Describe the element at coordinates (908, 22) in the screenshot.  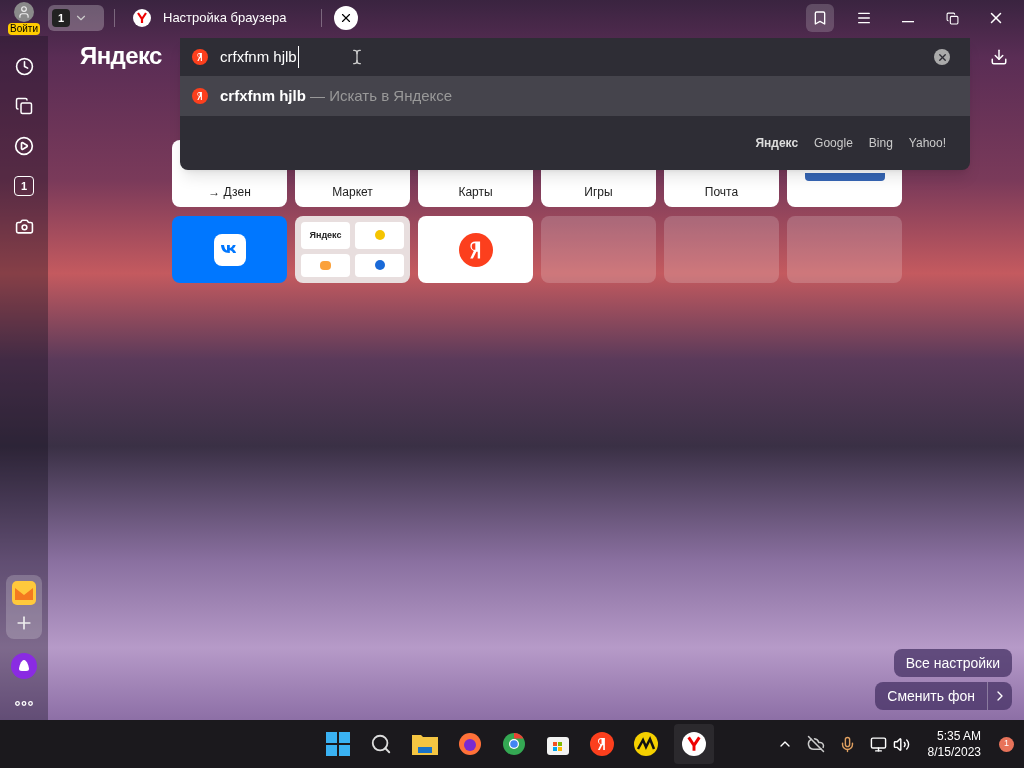
I see `minimize-icon` at that location.